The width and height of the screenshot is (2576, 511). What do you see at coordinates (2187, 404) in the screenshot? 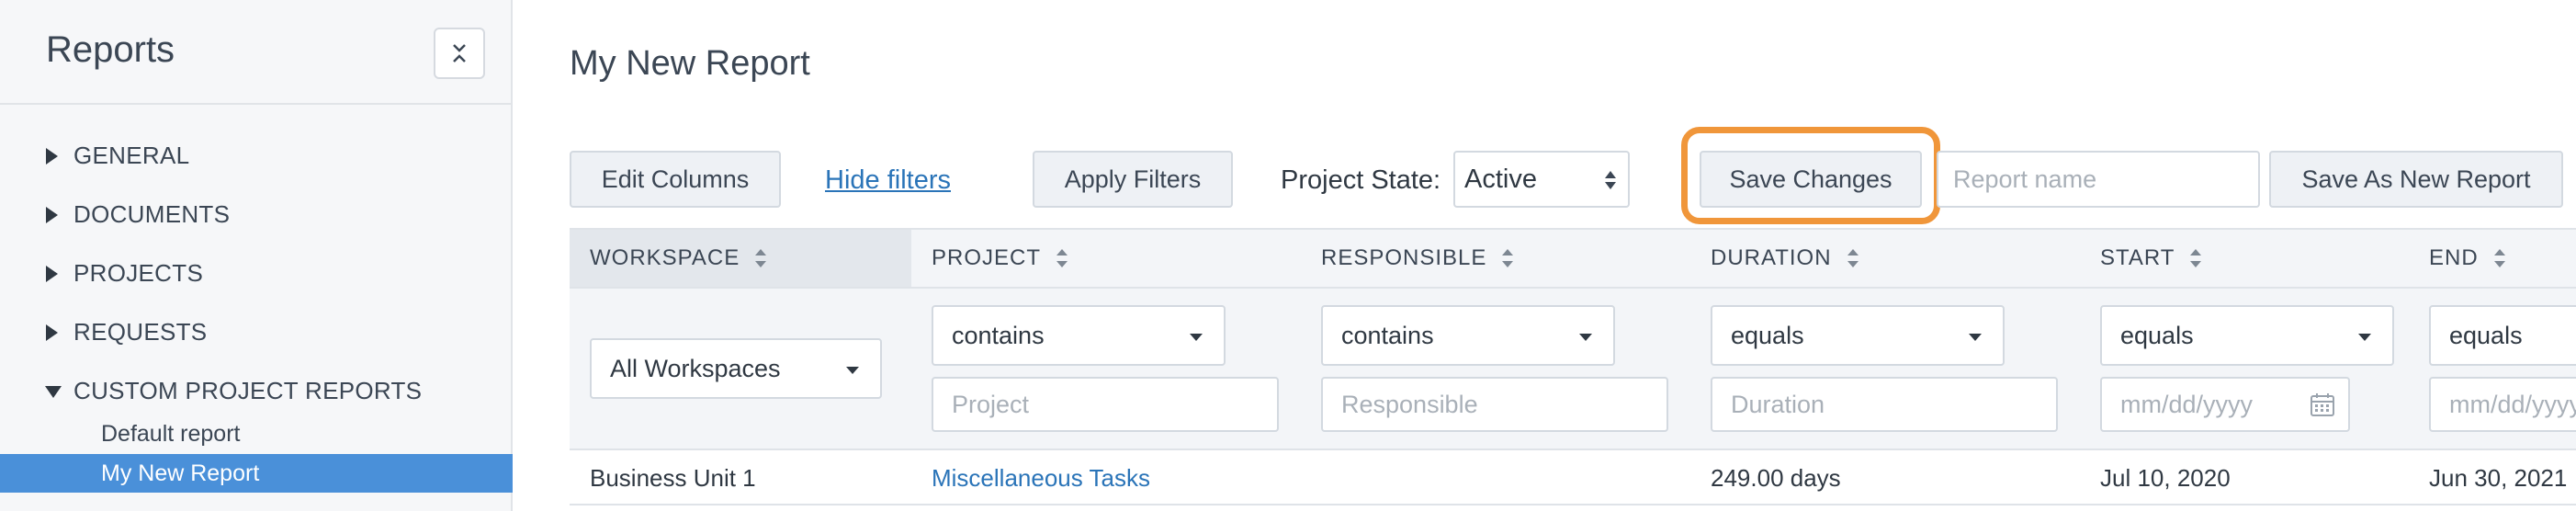
I see `start-date-placeholder: mm/dd/yyyy` at bounding box center [2187, 404].